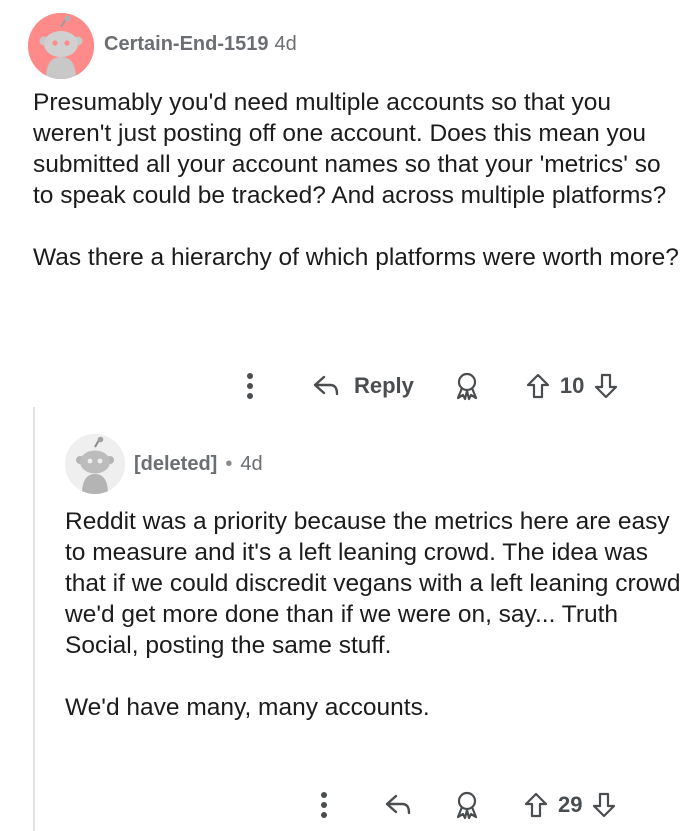  I want to click on reply-meta: [deleted] • 4d, so click(198, 464).